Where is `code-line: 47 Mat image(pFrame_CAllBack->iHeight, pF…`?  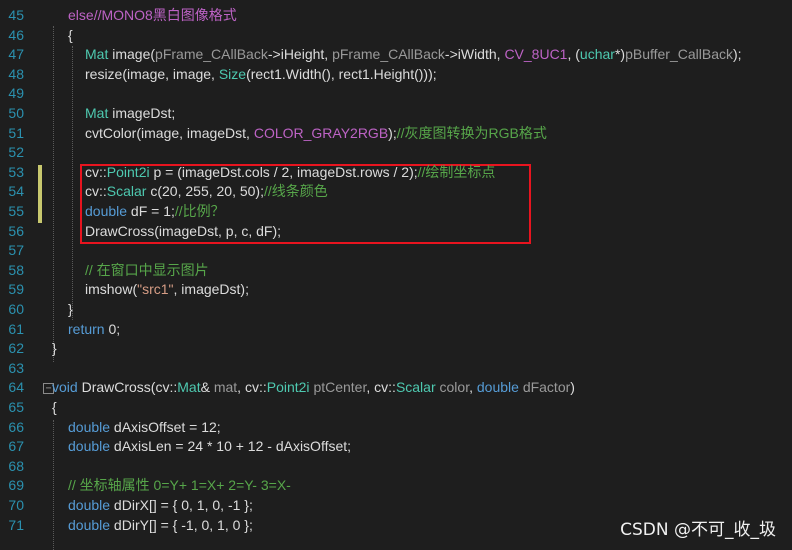
code-line: 47 Mat image(pFrame_CAllBack->iHeight, pF… is located at coordinates (396, 55).